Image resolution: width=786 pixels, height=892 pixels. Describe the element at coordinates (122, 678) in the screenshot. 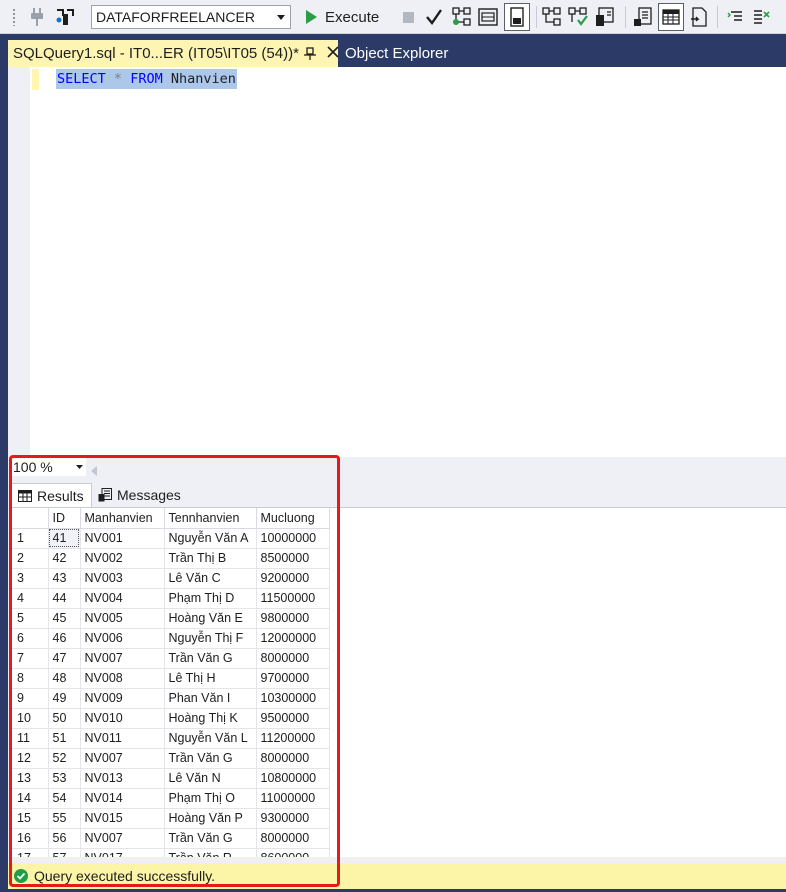

I see `cell-manhanvien: NV008` at that location.